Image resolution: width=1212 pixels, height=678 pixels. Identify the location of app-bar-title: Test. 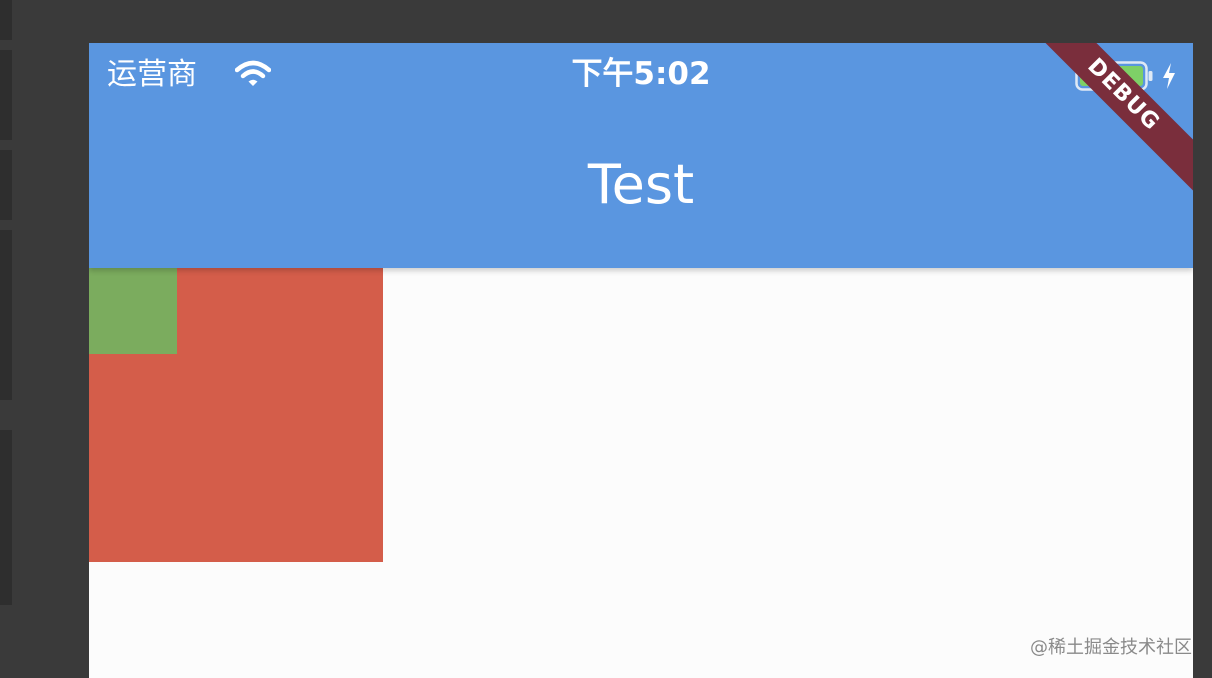
(641, 184).